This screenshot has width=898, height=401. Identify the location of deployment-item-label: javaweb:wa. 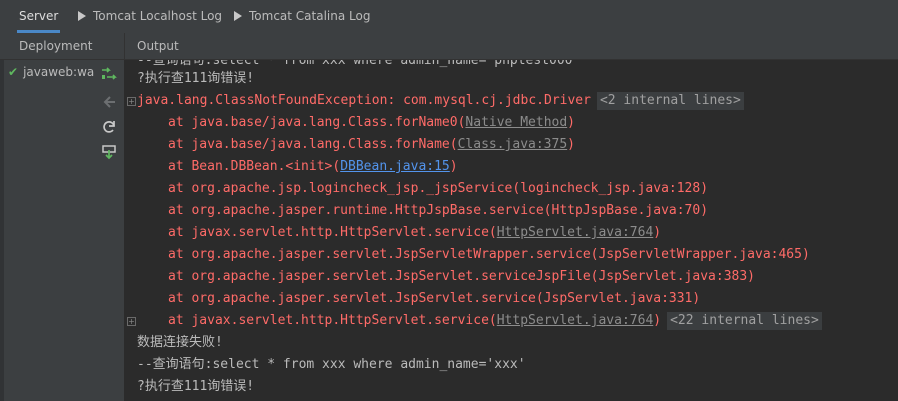
(59, 72).